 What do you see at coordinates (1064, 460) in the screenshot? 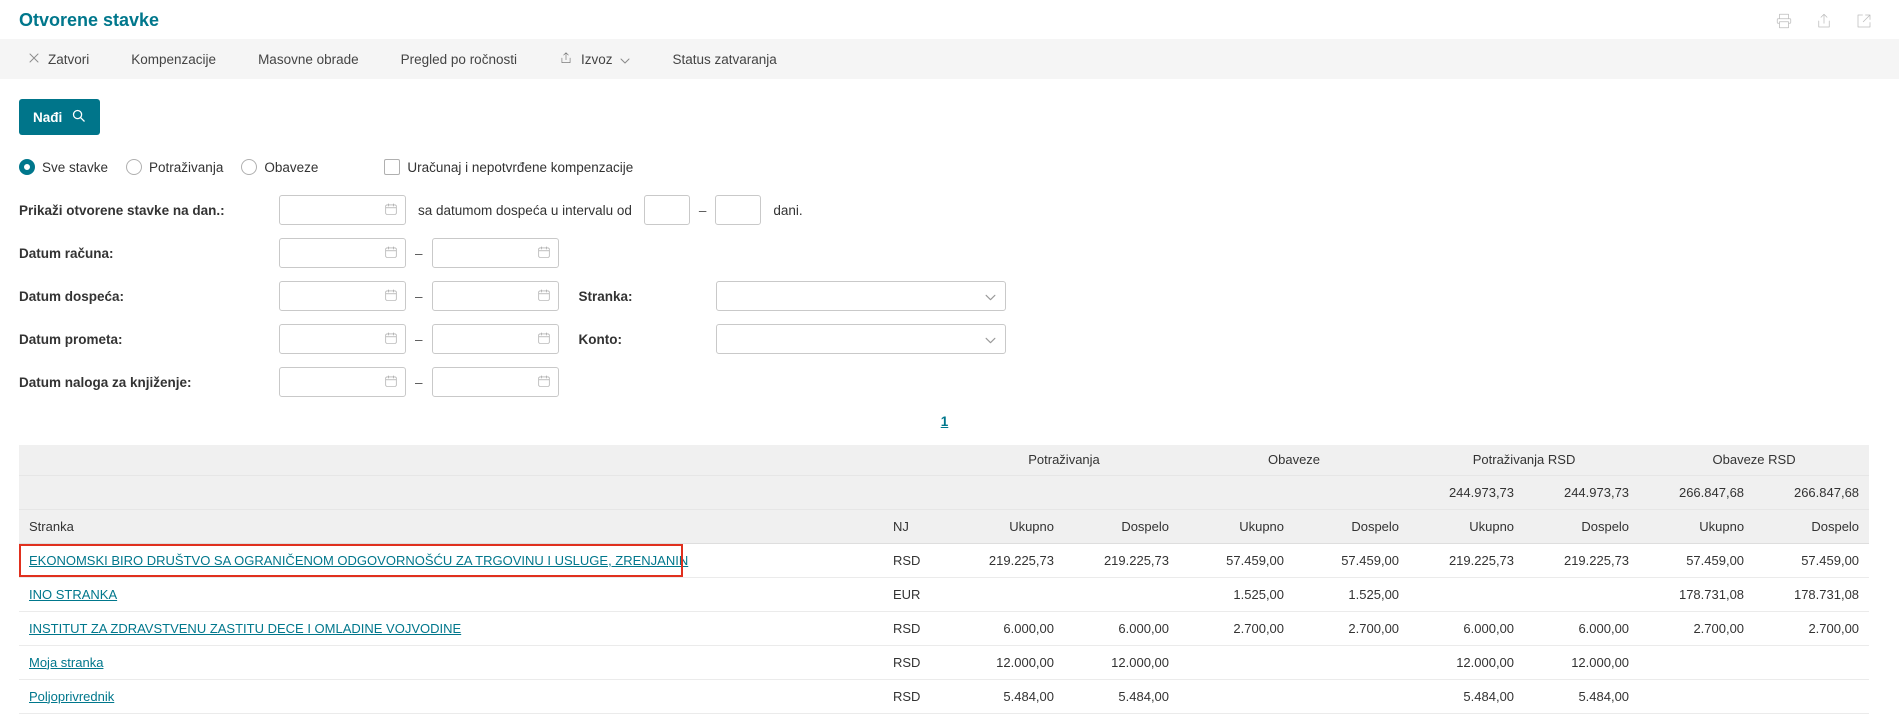
I see `group-header-potrazivanja: Potraživanja` at bounding box center [1064, 460].